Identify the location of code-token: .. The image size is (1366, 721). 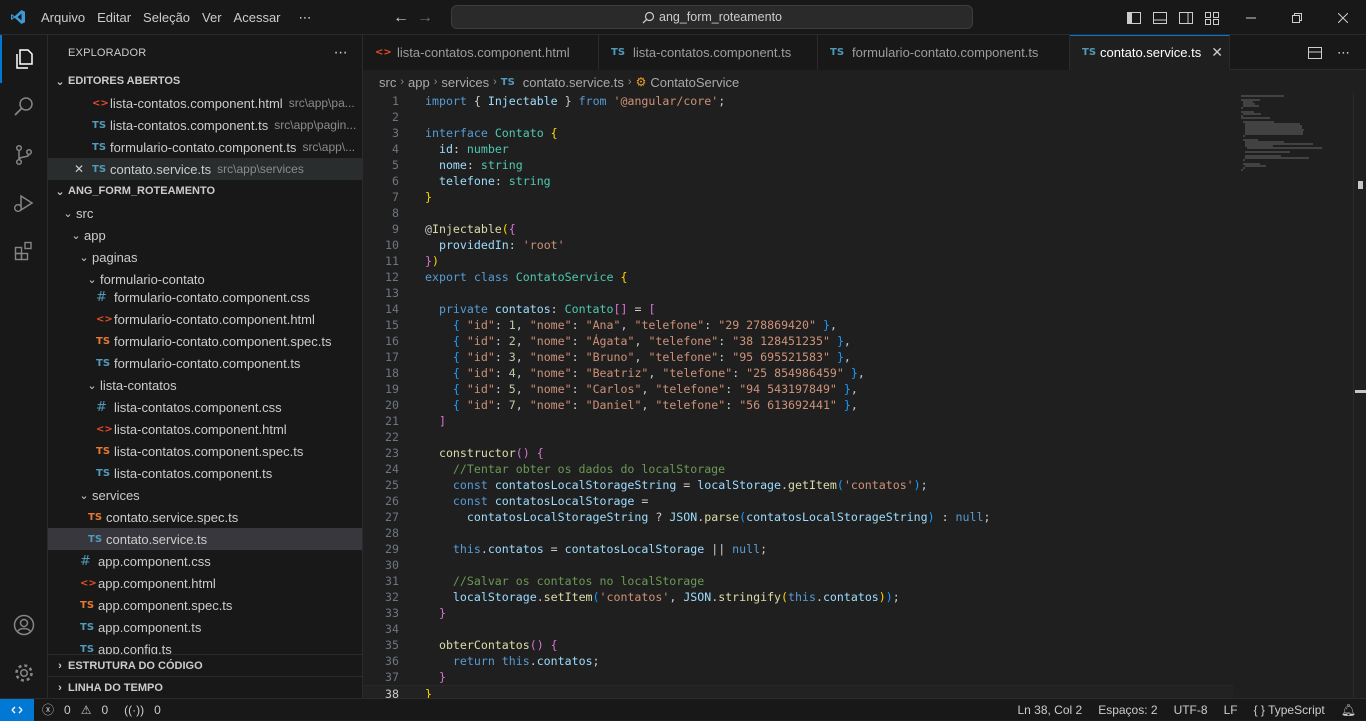
(484, 549).